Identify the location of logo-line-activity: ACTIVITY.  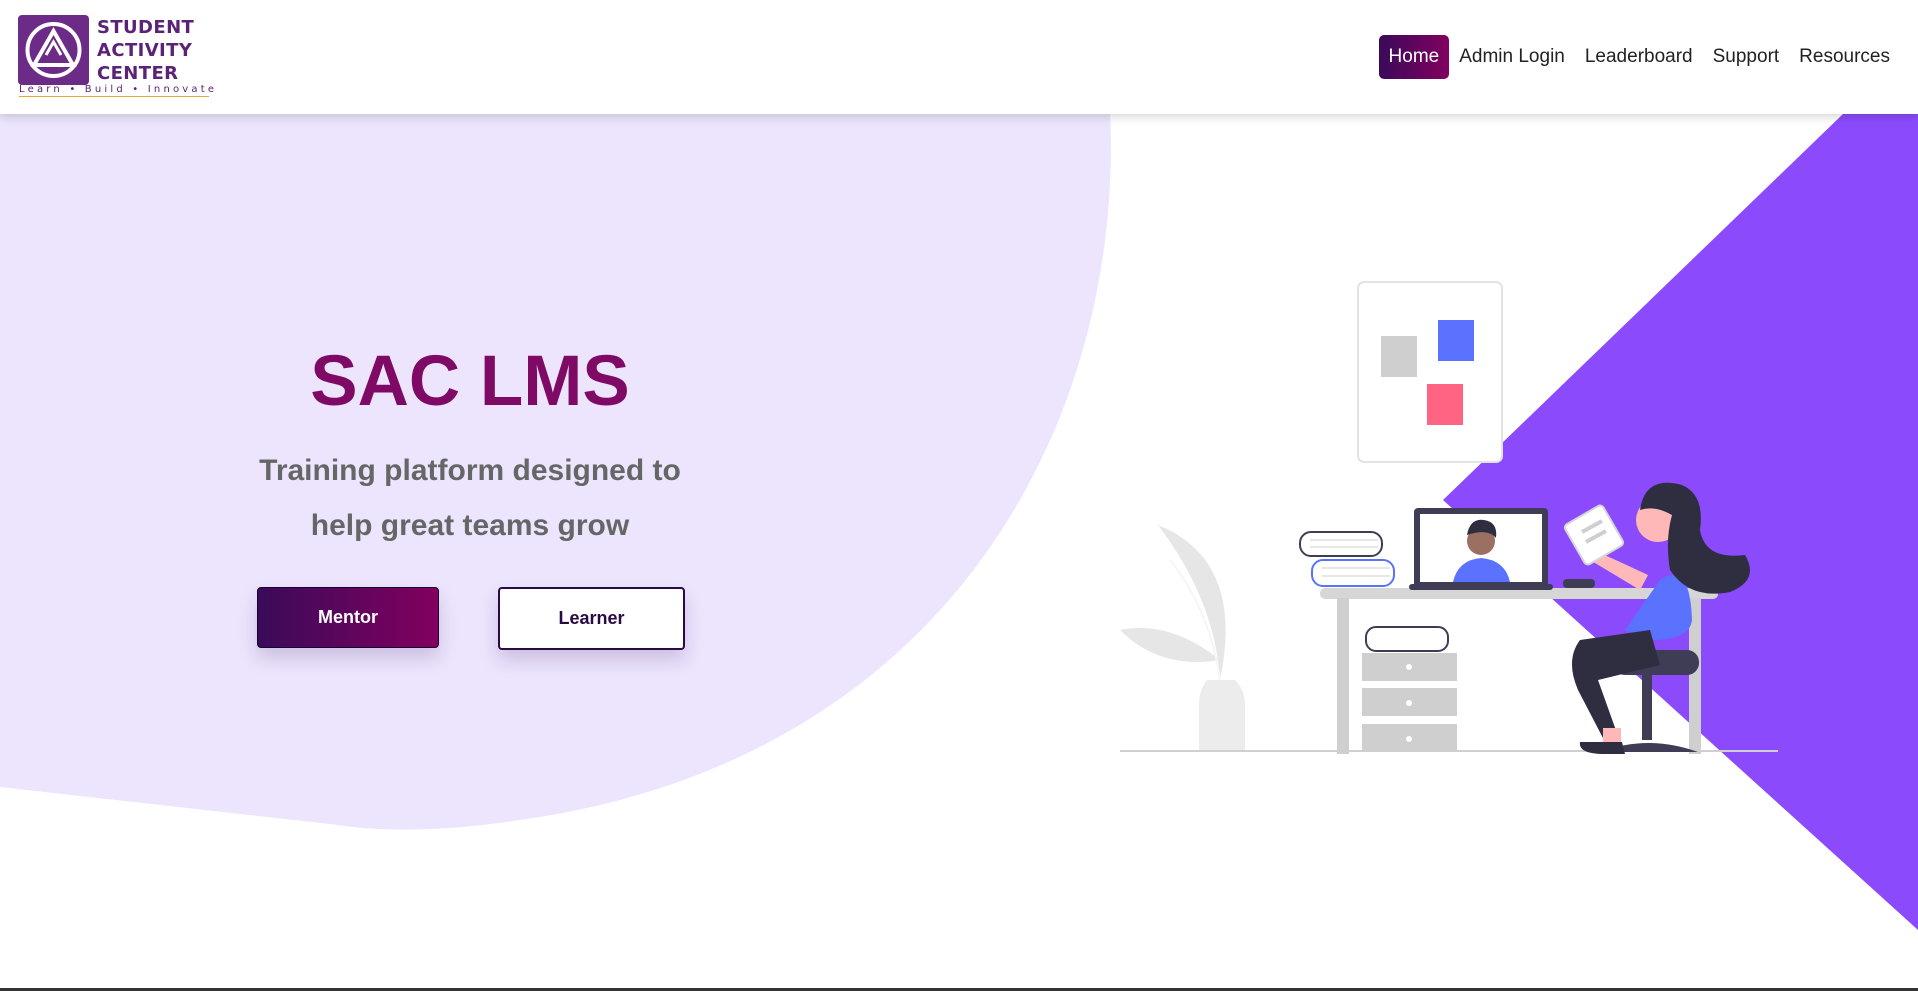
(145, 50).